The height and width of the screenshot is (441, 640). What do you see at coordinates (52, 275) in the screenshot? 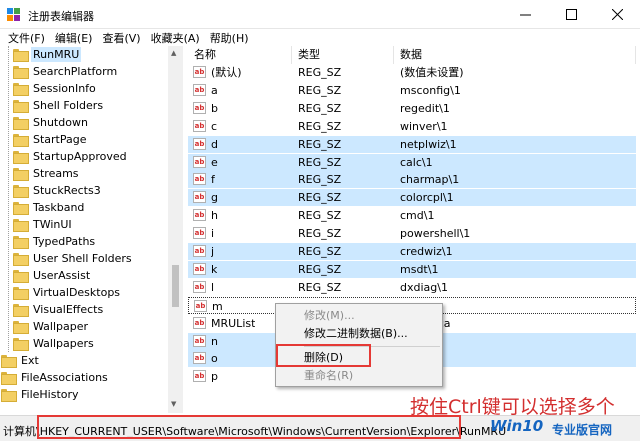
I see `tree-item: UserAssist` at bounding box center [52, 275].